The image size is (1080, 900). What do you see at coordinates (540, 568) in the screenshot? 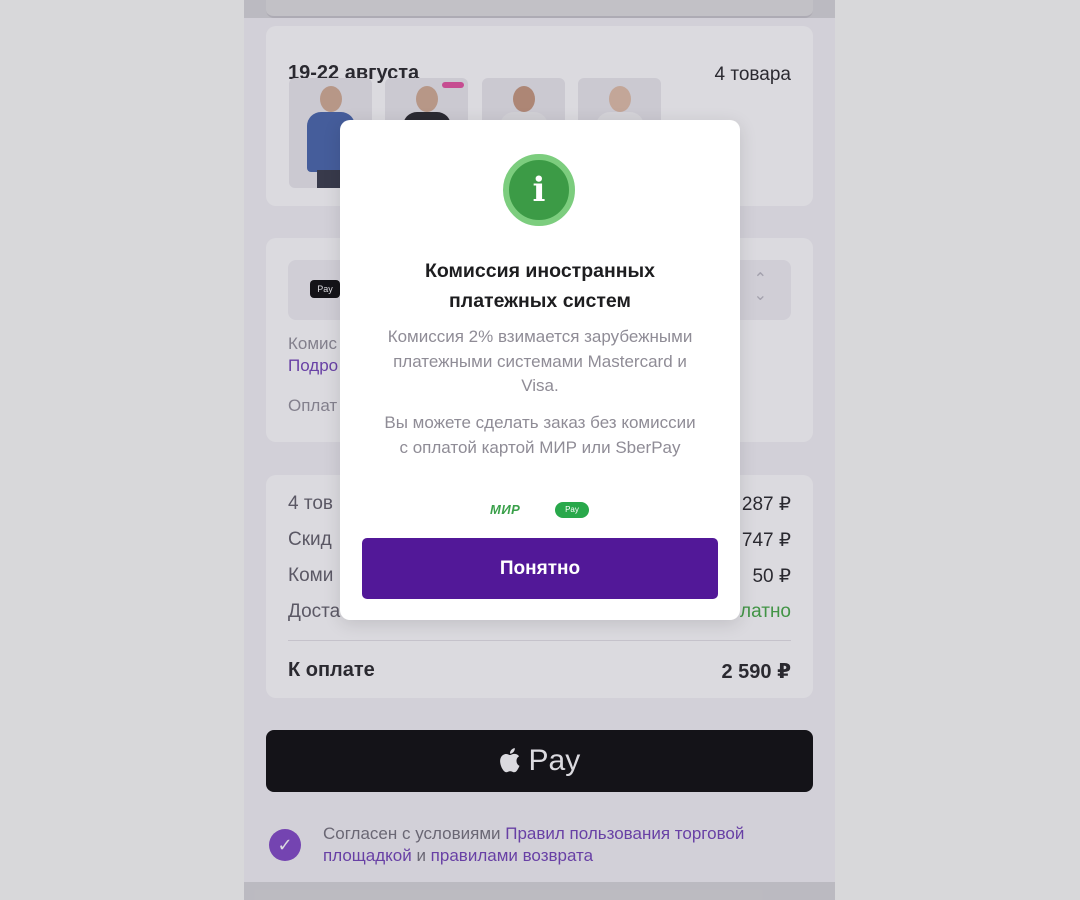
I see `understood-button: Понятно` at bounding box center [540, 568].